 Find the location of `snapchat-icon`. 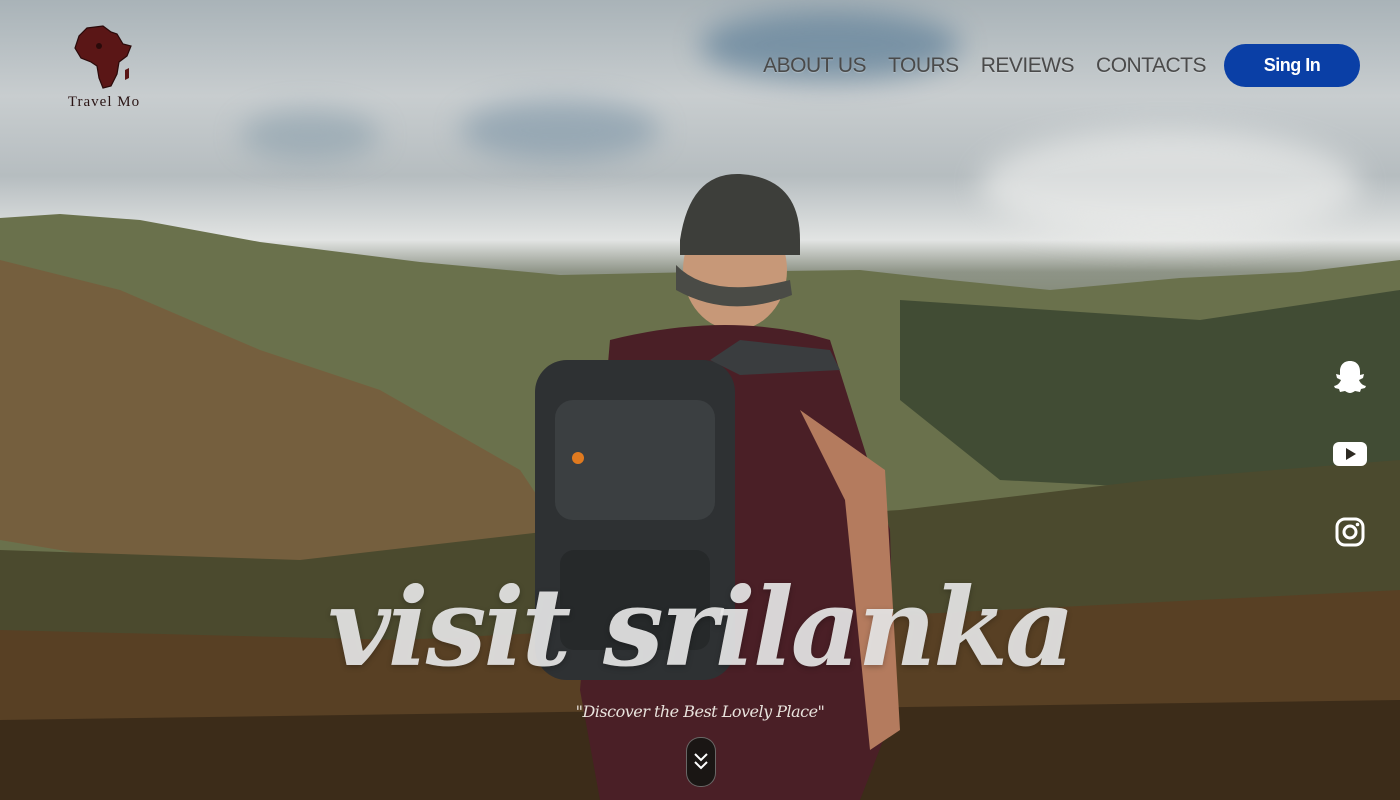

snapchat-icon is located at coordinates (1350, 377).